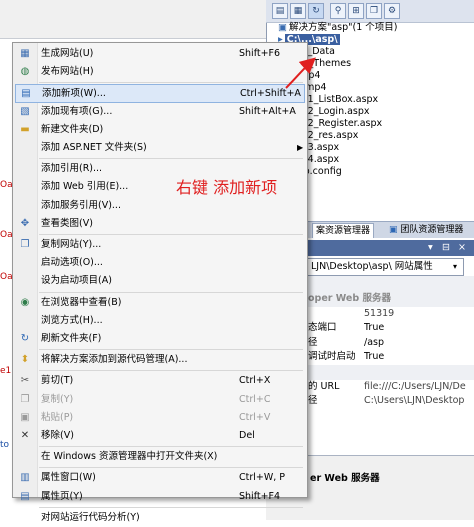  What do you see at coordinates (300, 73) in the screenshot?
I see `annotation-arrow` at bounding box center [300, 73].